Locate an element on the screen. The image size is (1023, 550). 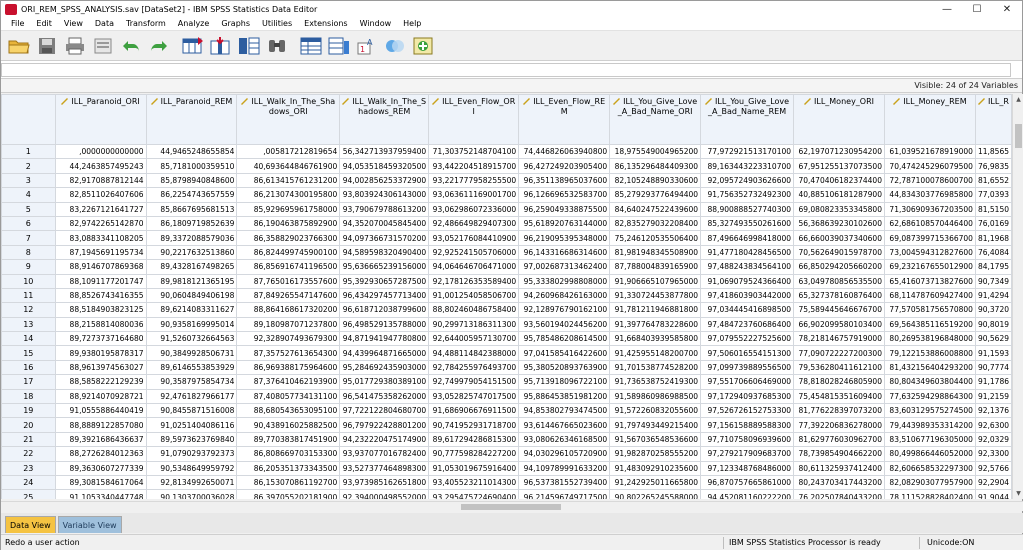
data-cell: 76,4084 is located at coordinates (993, 252).